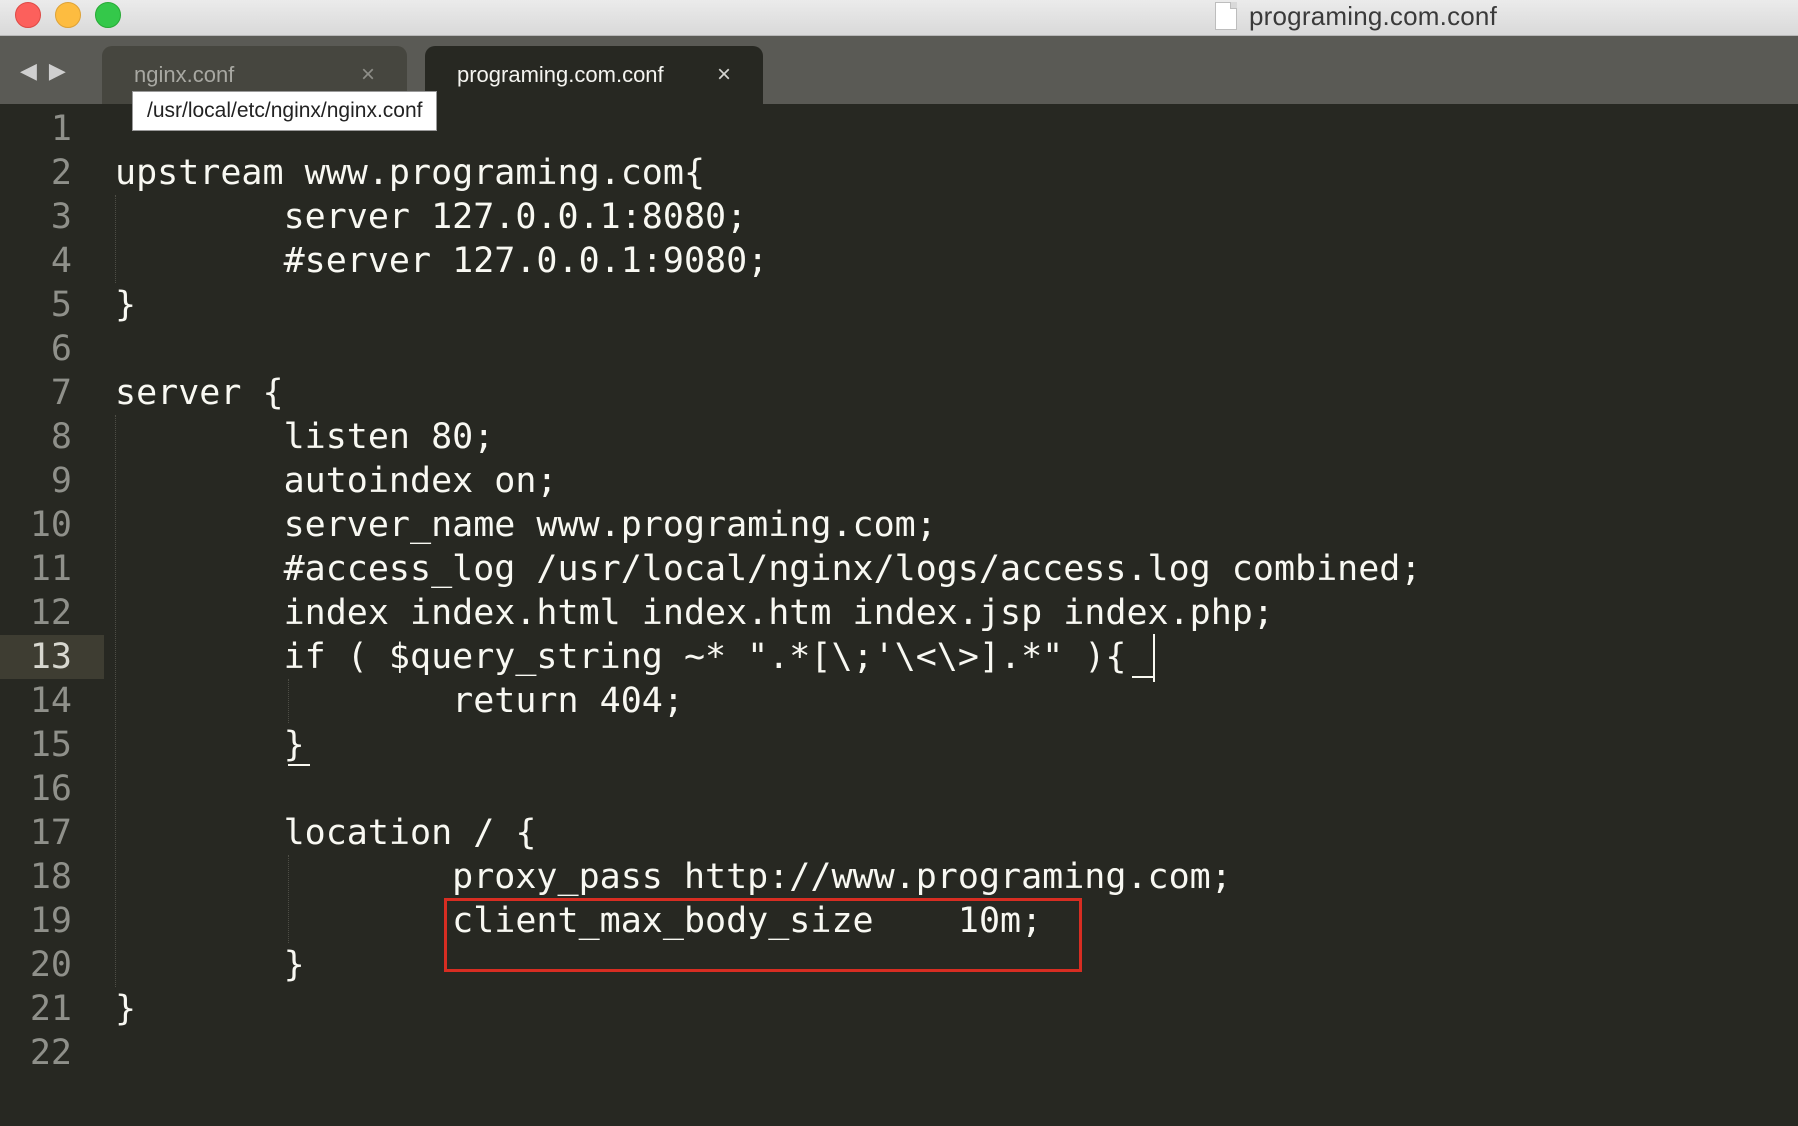  Describe the element at coordinates (1154, 658) in the screenshot. I see `text-caret` at that location.